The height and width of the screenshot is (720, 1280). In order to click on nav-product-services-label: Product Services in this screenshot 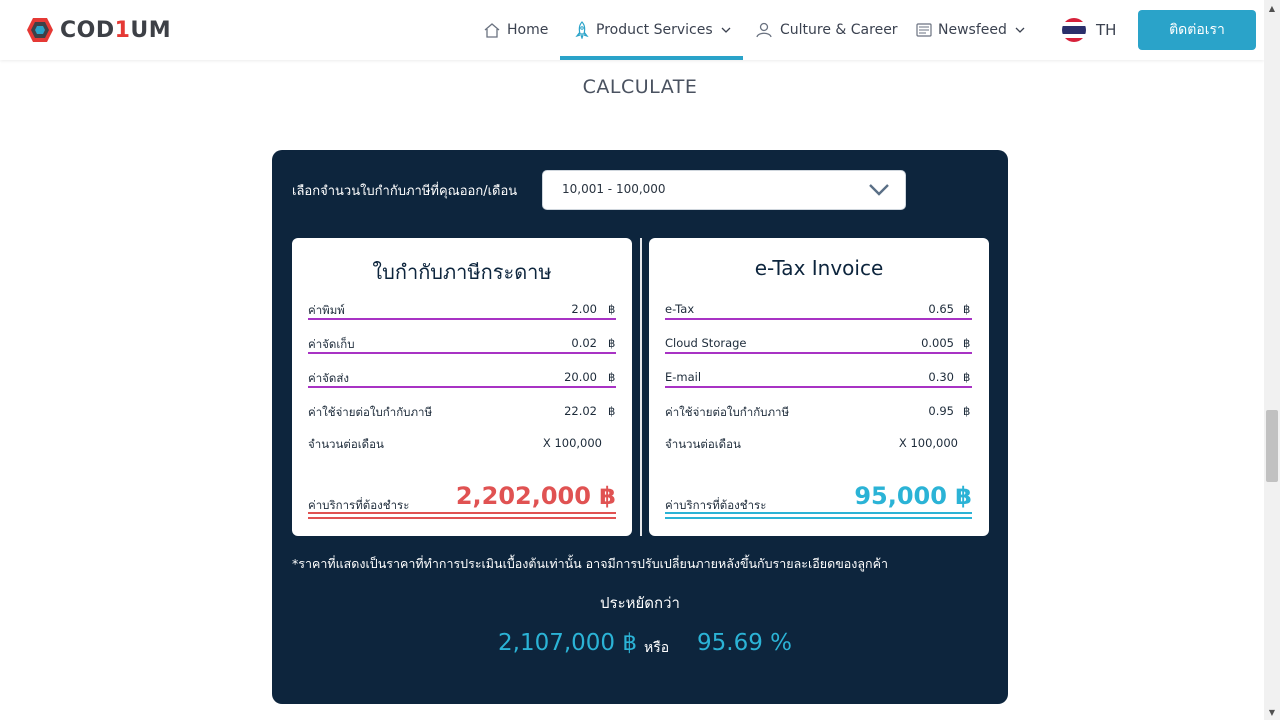, I will do `click(654, 30)`.